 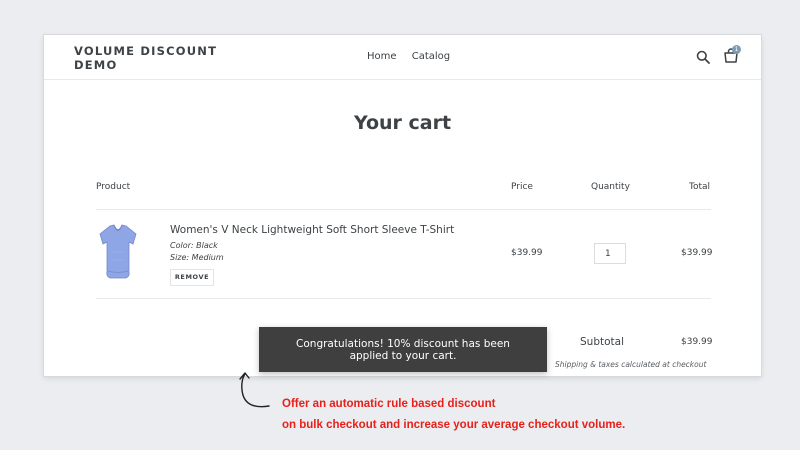 I want to click on toast-line-2: applied to your cart., so click(x=403, y=356).